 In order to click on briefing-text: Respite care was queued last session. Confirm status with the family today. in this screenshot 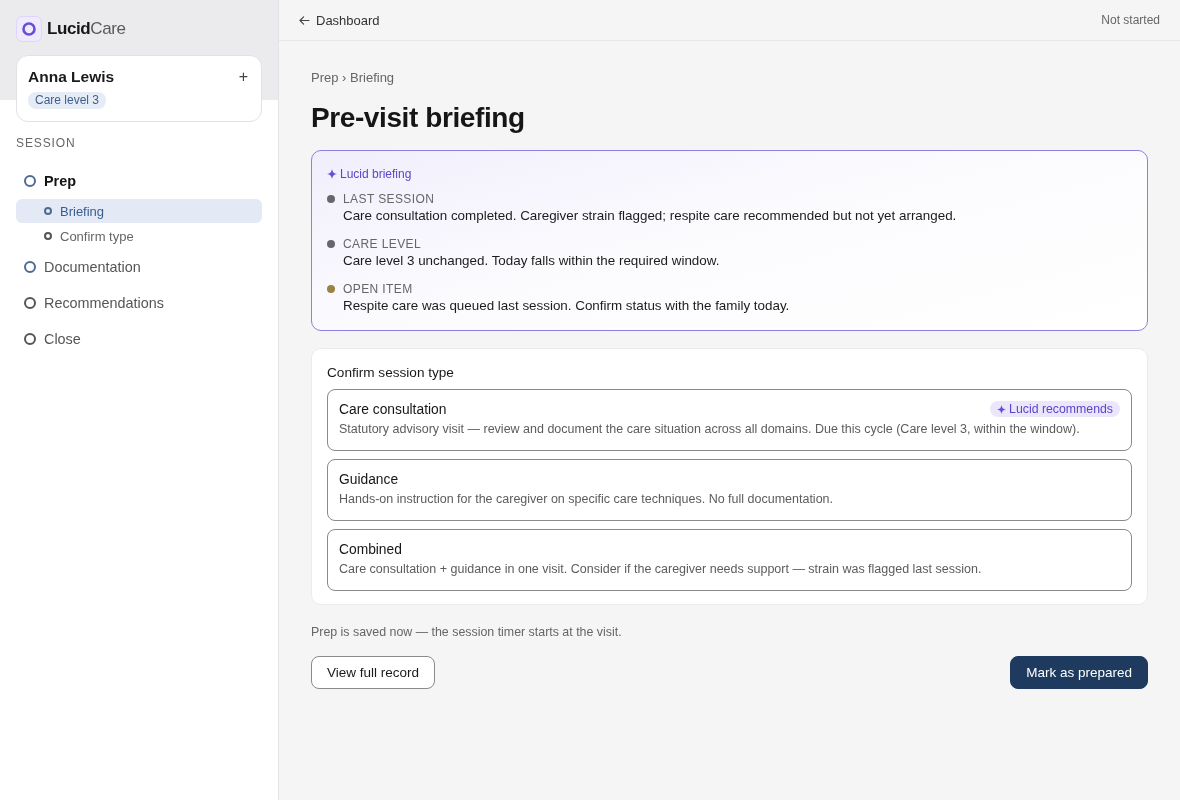, I will do `click(566, 306)`.